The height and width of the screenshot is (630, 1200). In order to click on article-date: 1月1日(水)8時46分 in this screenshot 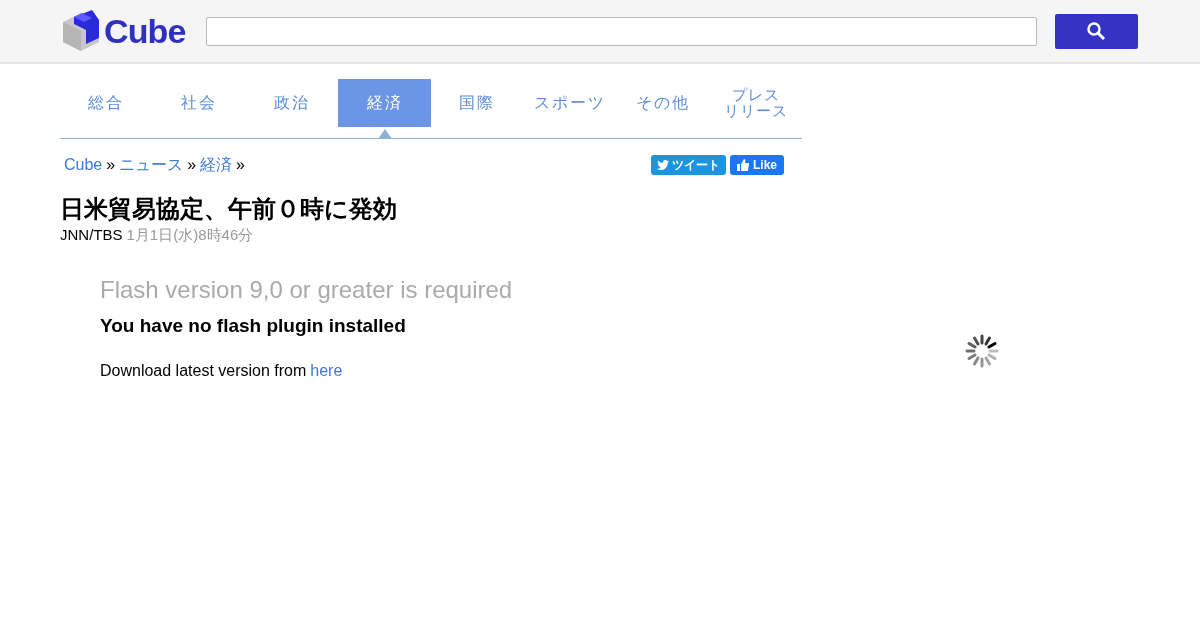, I will do `click(190, 234)`.